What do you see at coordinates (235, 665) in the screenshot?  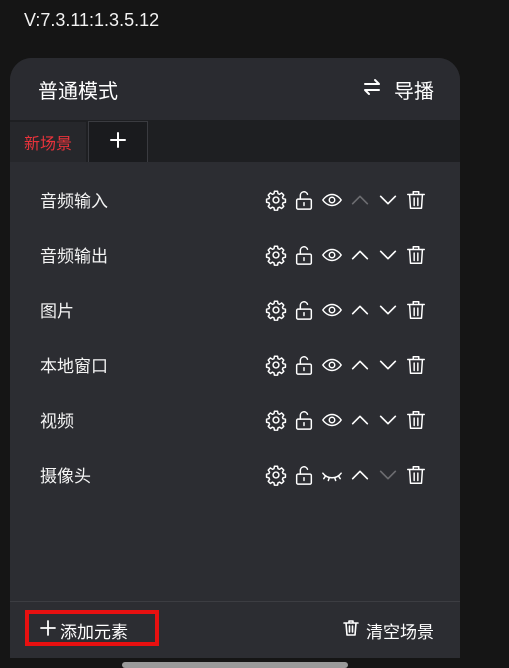 I see `horizontal-scrollbar` at bounding box center [235, 665].